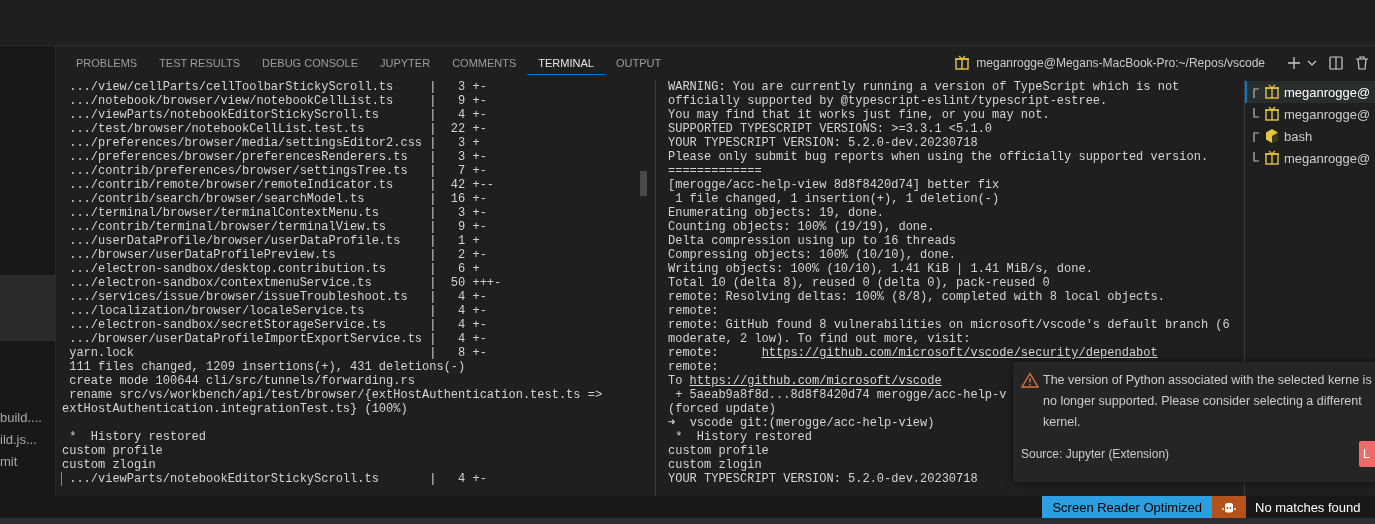  Describe the element at coordinates (776, 213) in the screenshot. I see `terminal-line: Enumerating objects: 19, done.` at that location.